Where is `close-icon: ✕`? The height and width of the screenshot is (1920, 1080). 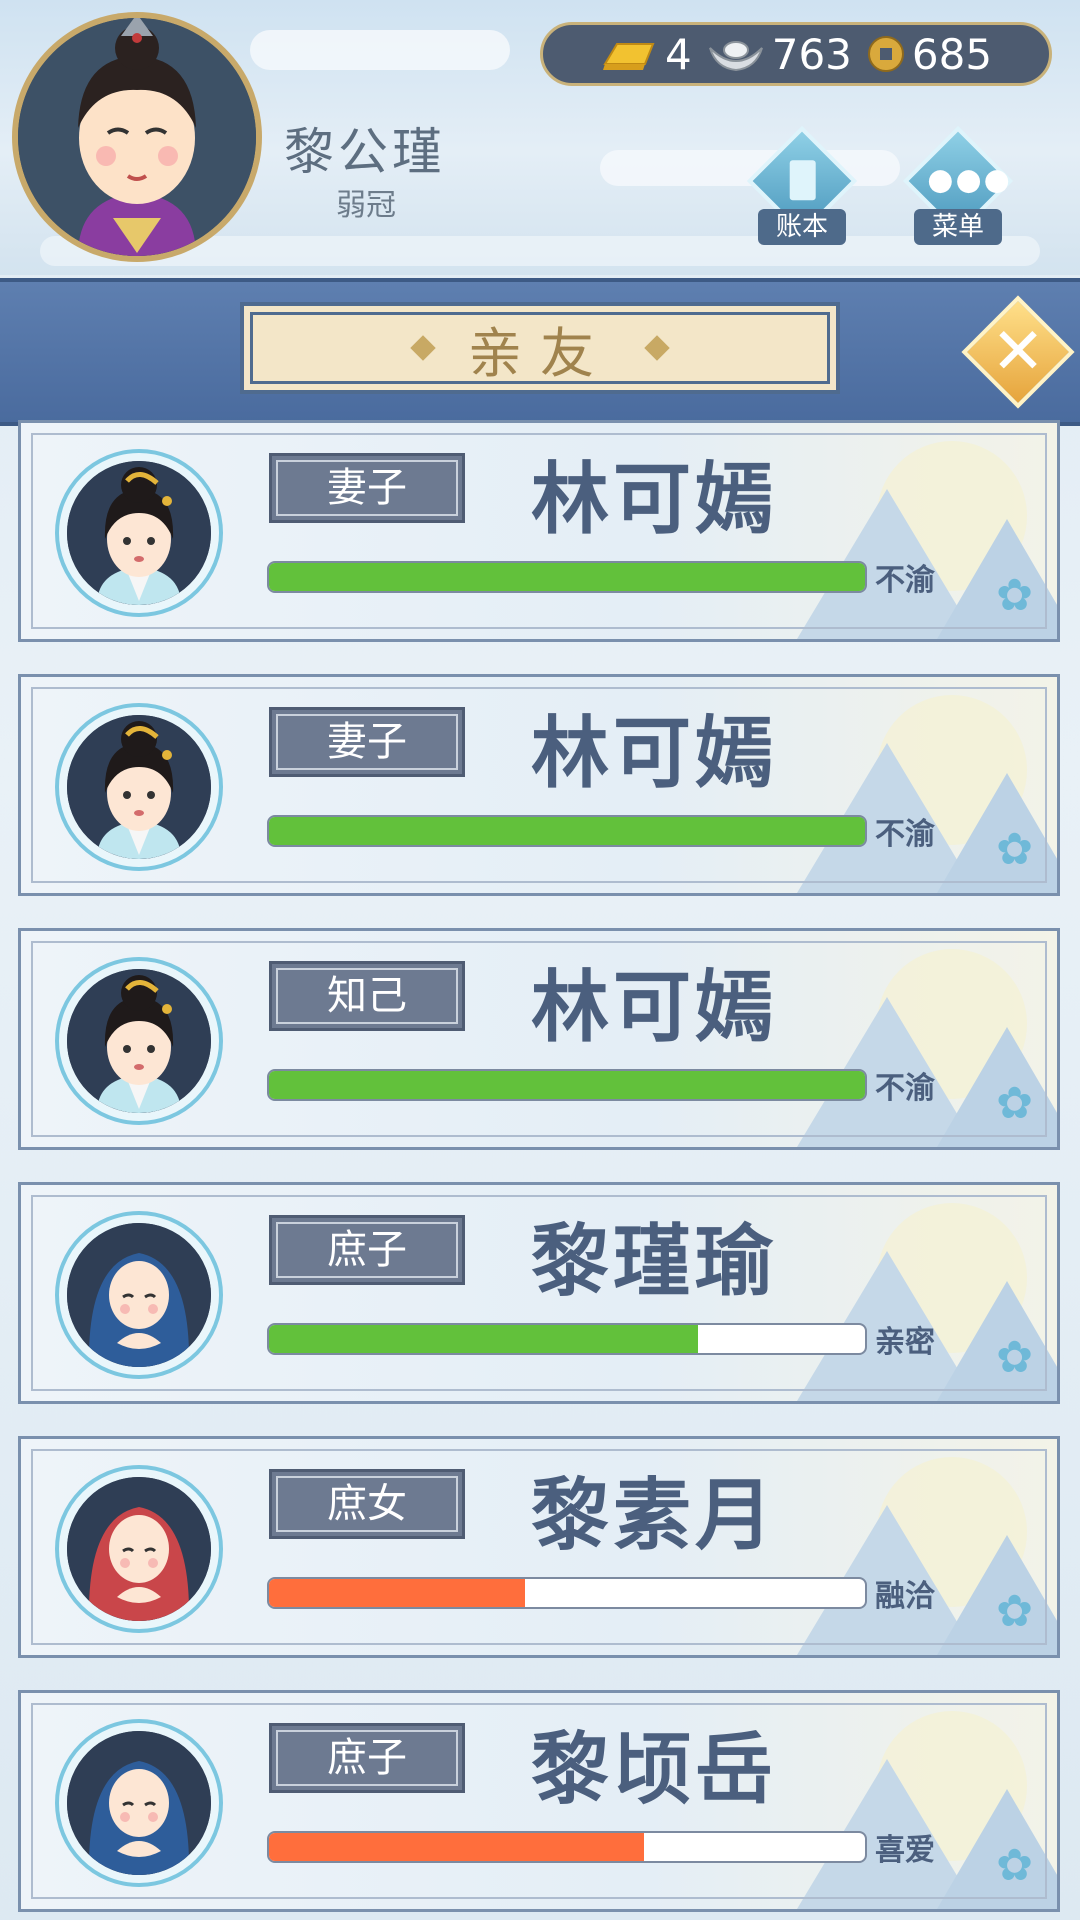 close-icon: ✕ is located at coordinates (1018, 352).